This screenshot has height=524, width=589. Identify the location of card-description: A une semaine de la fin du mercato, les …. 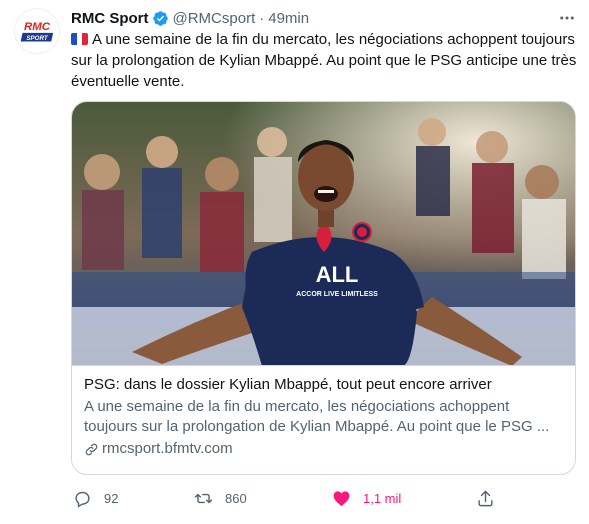
(317, 416).